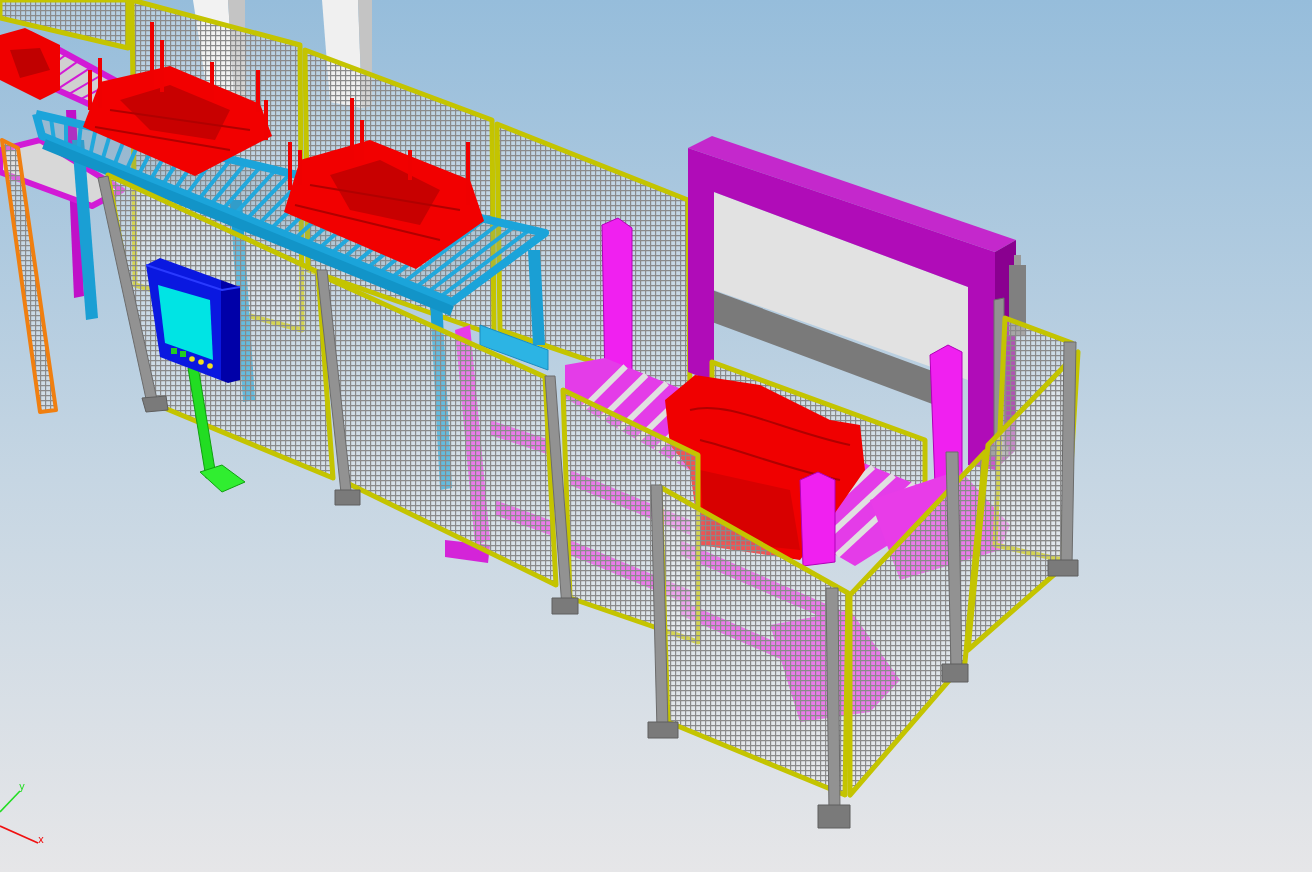  Describe the element at coordinates (41, 839) in the screenshot. I see `axis-label: x` at that location.